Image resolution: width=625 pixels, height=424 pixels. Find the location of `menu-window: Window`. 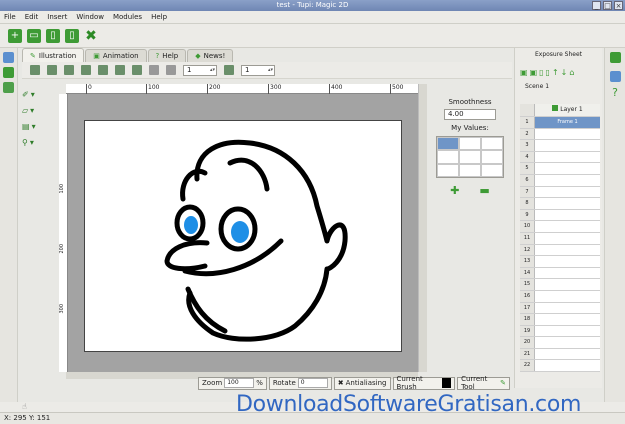

menu-window: Window is located at coordinates (90, 17).